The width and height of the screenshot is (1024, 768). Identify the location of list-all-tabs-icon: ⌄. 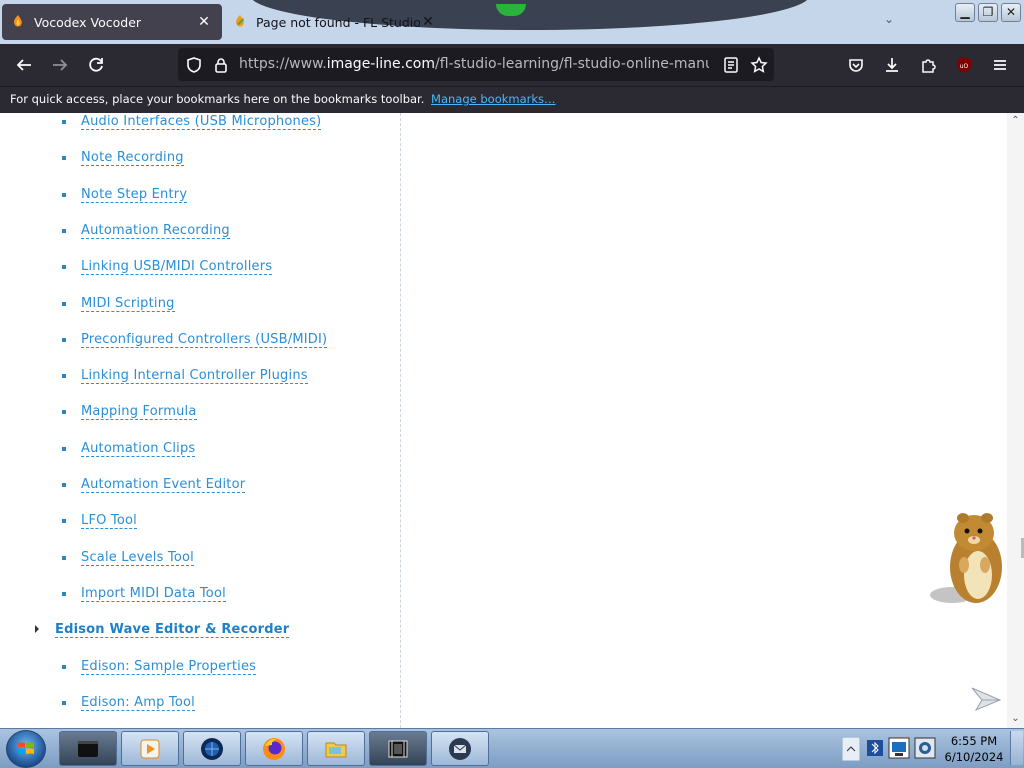
(889, 19).